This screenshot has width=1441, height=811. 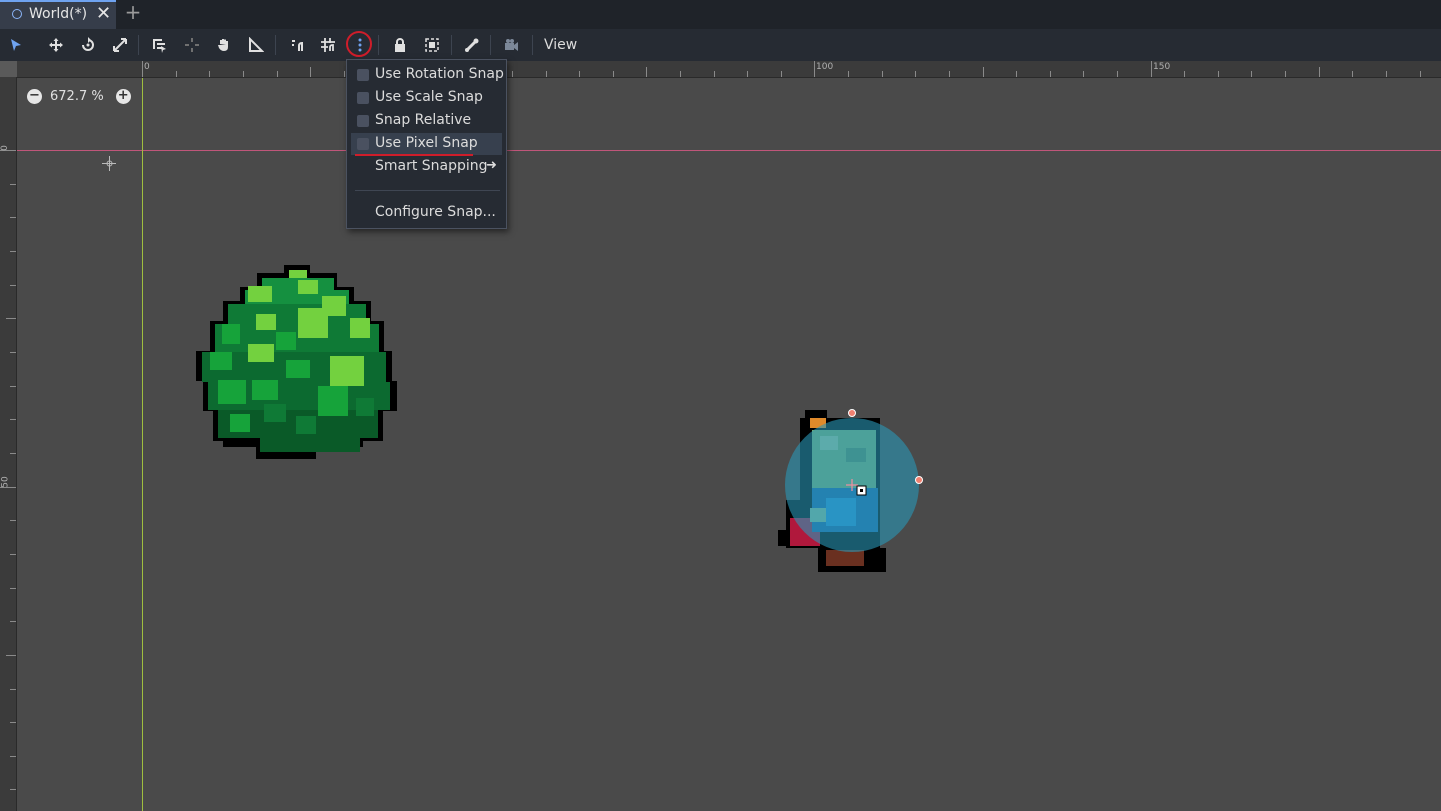 I want to click on menu-item-snap-relative: Snap Relative, so click(x=426, y=121).